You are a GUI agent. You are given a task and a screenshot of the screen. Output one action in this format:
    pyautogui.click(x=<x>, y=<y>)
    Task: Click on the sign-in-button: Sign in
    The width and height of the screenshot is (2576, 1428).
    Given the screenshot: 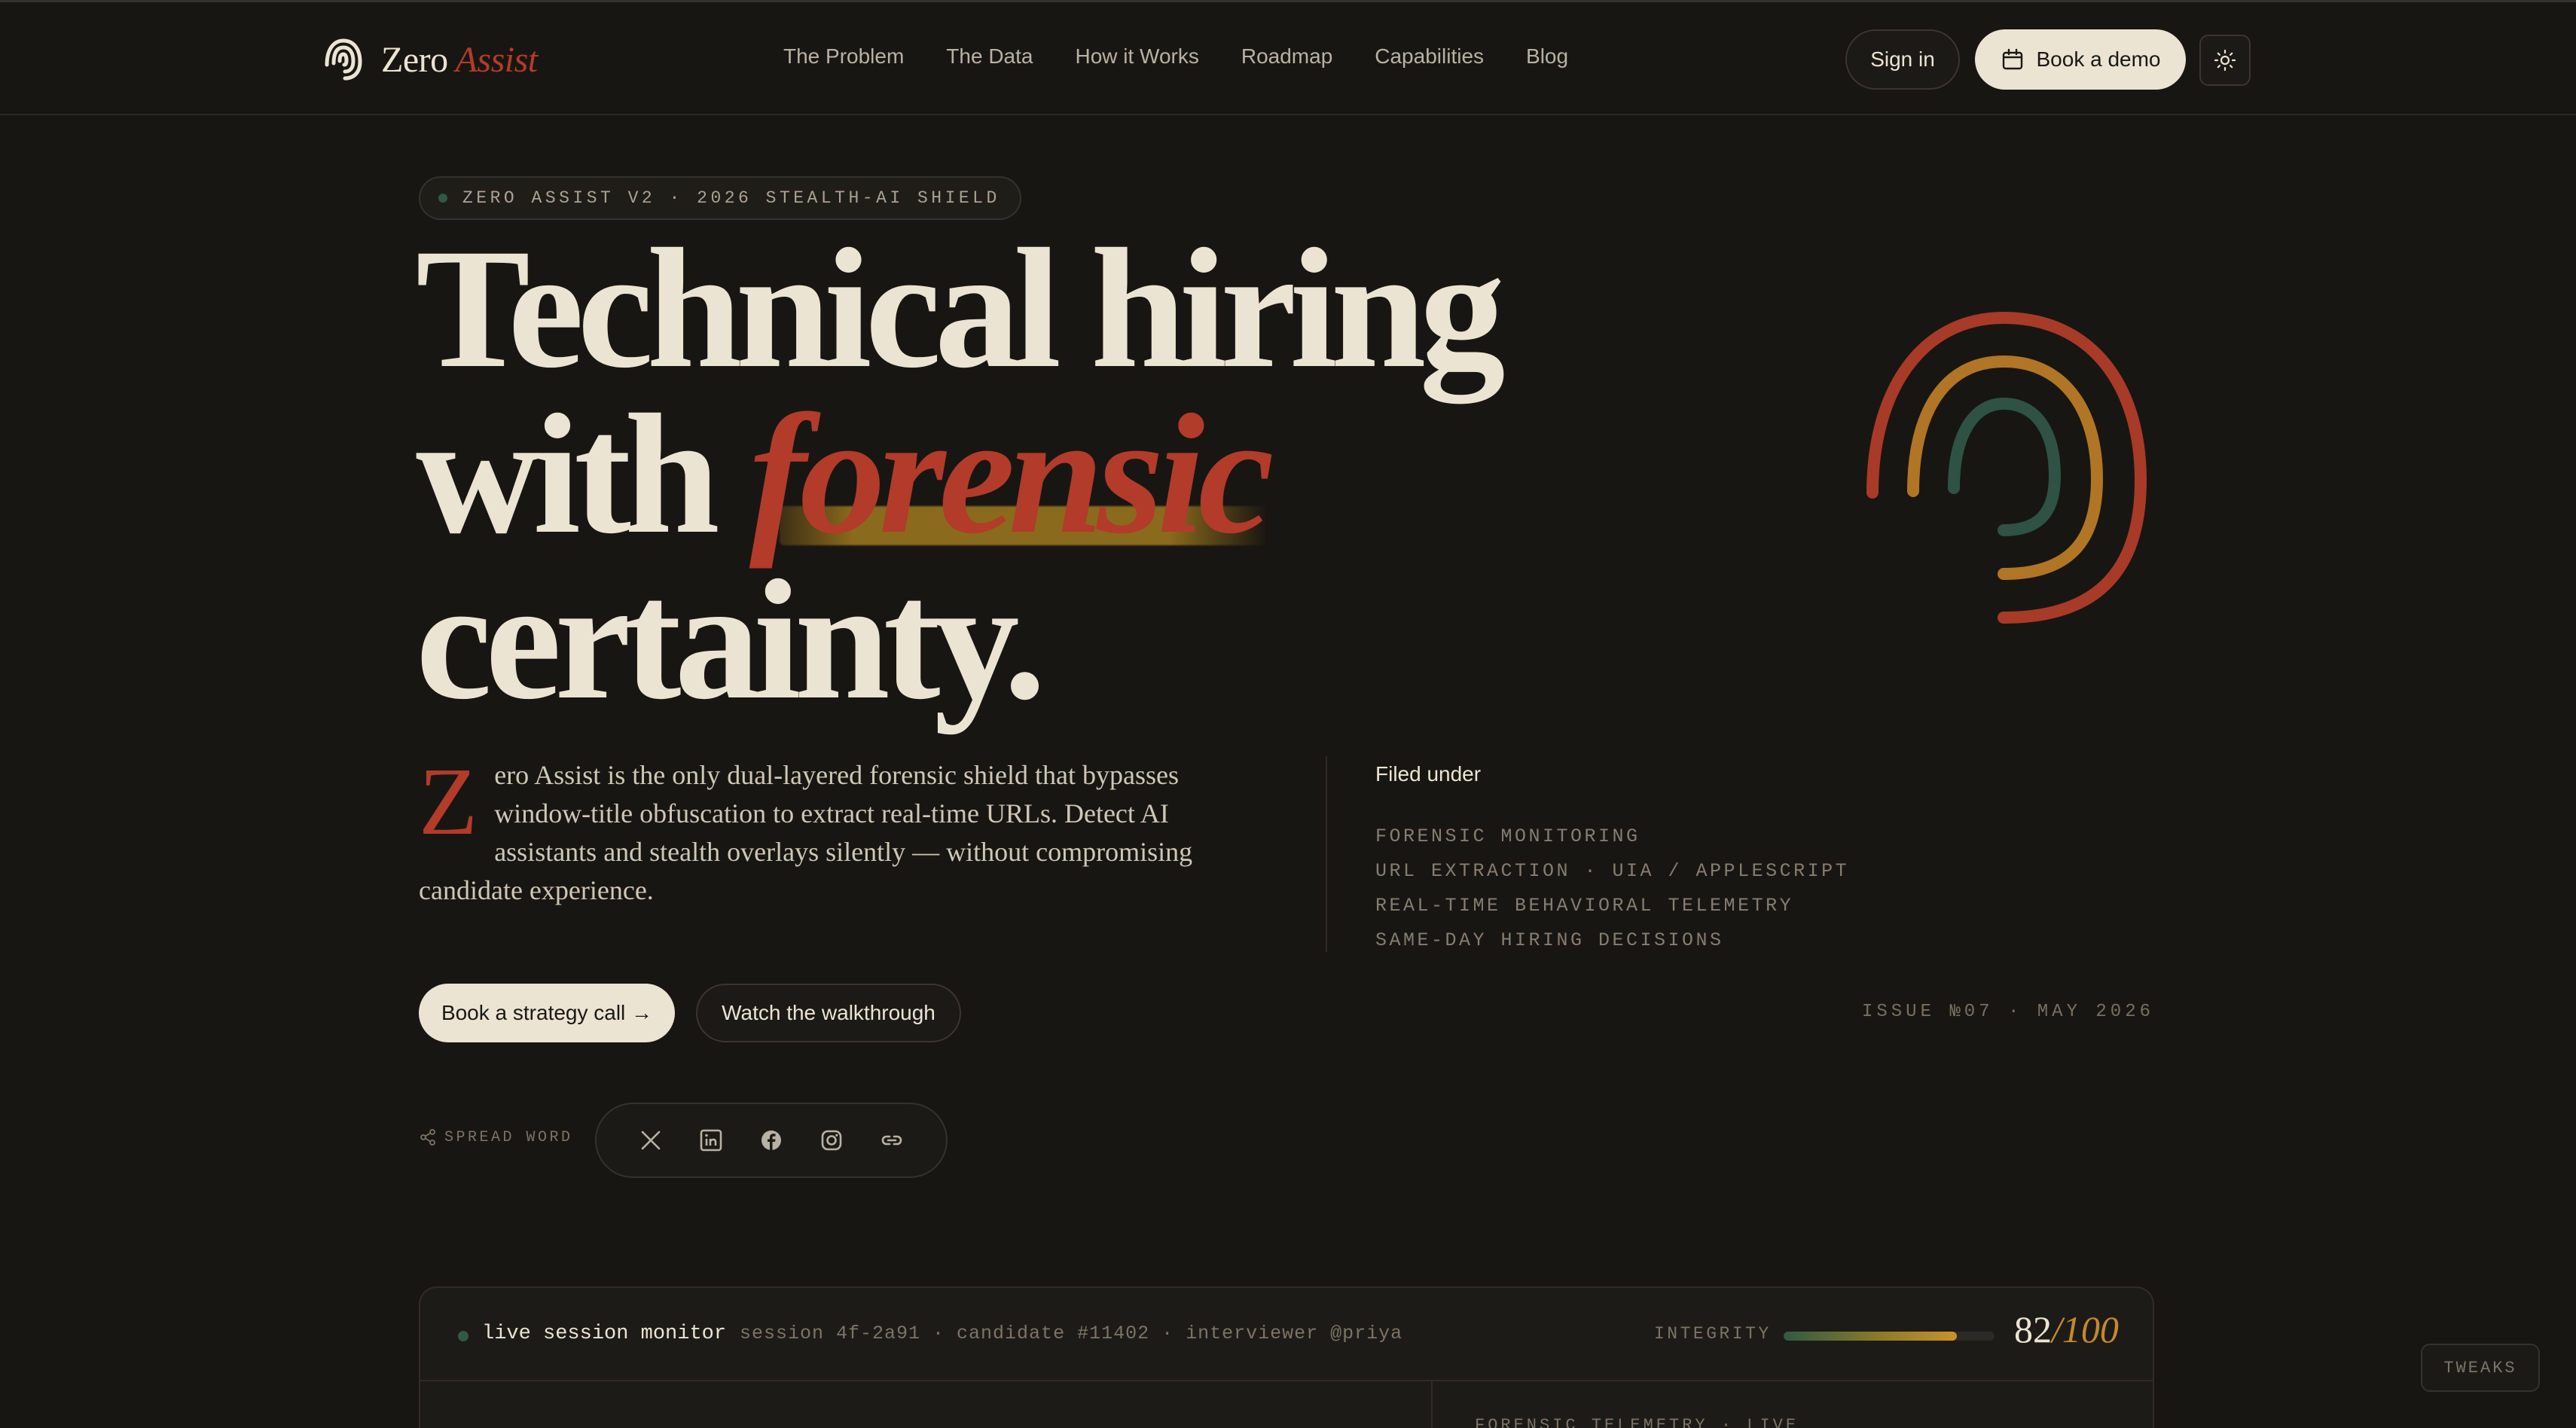 What is the action you would take?
    pyautogui.click(x=1903, y=59)
    